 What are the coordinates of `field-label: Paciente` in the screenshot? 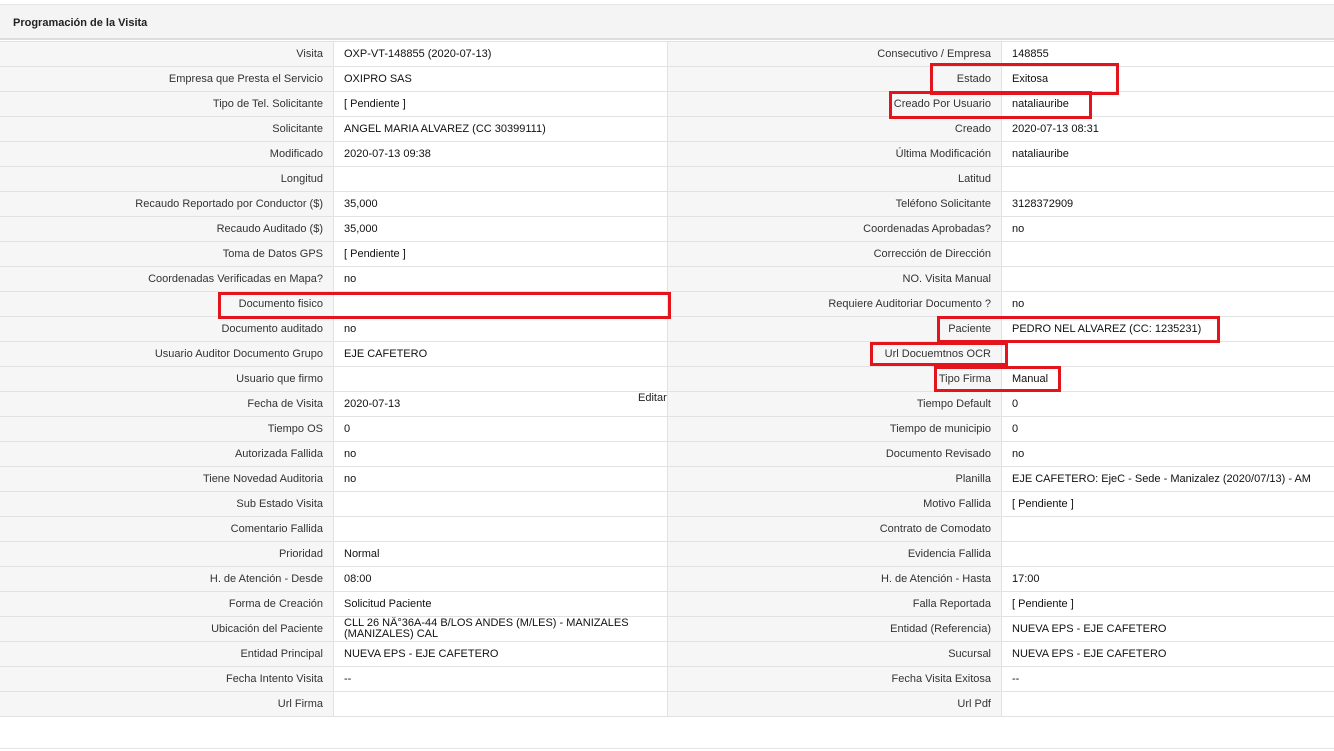 It's located at (835, 329).